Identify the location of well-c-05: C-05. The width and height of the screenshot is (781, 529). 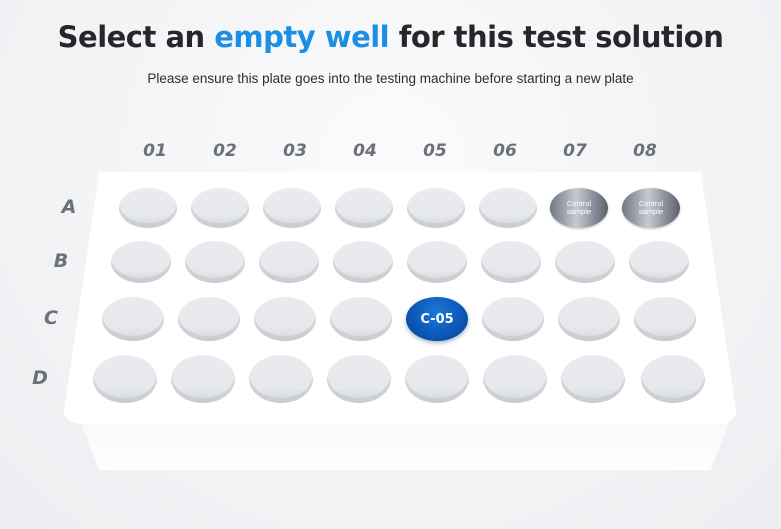
(437, 319).